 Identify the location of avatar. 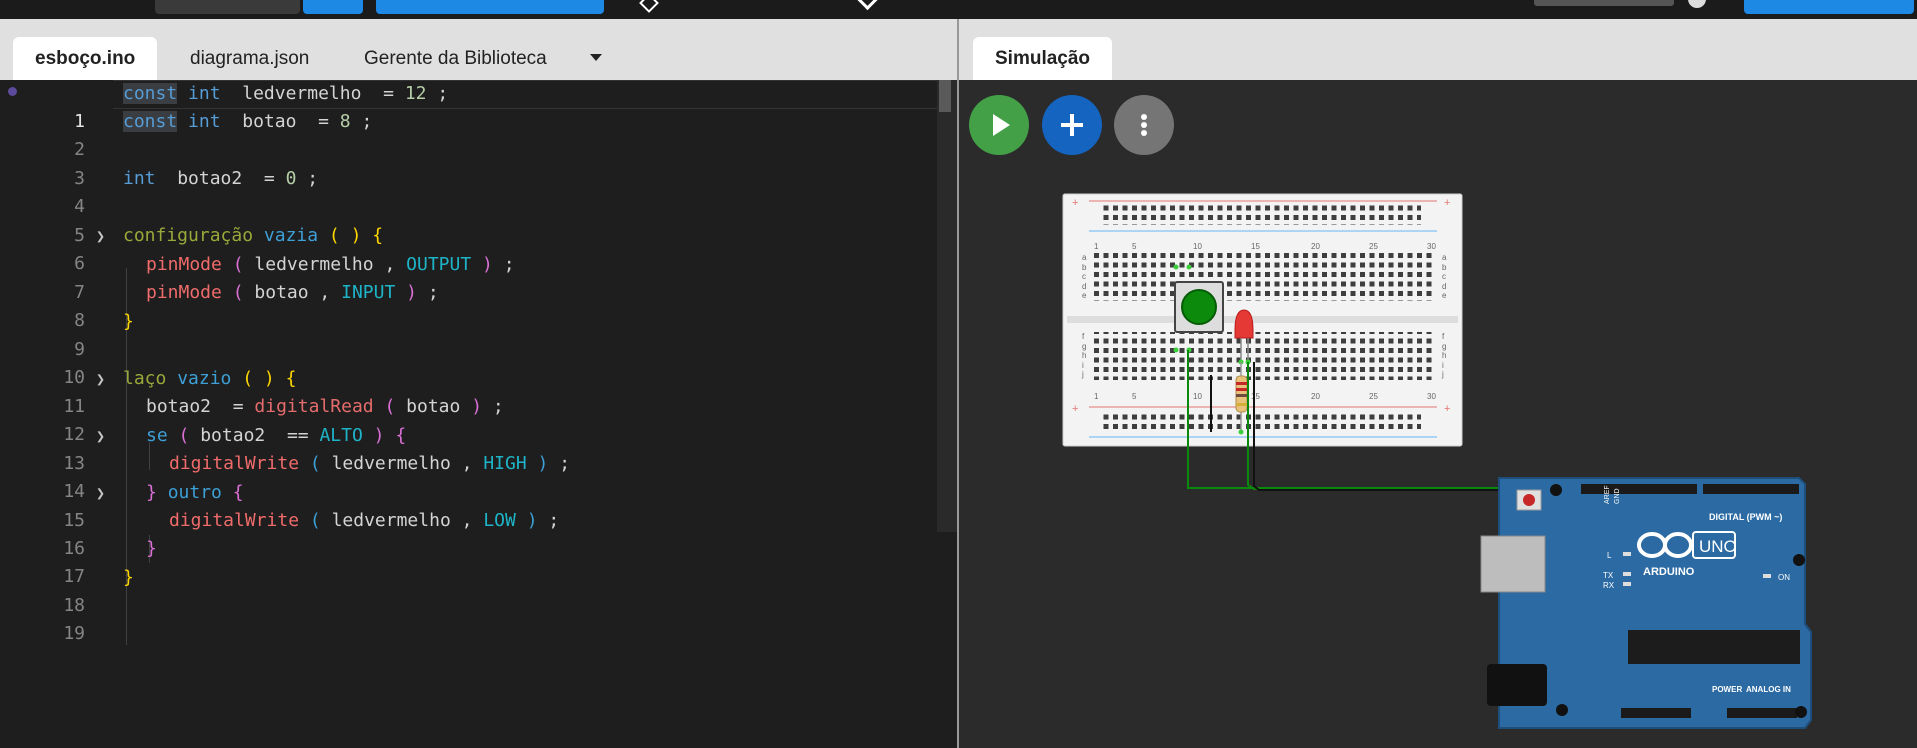
(1697, 4).